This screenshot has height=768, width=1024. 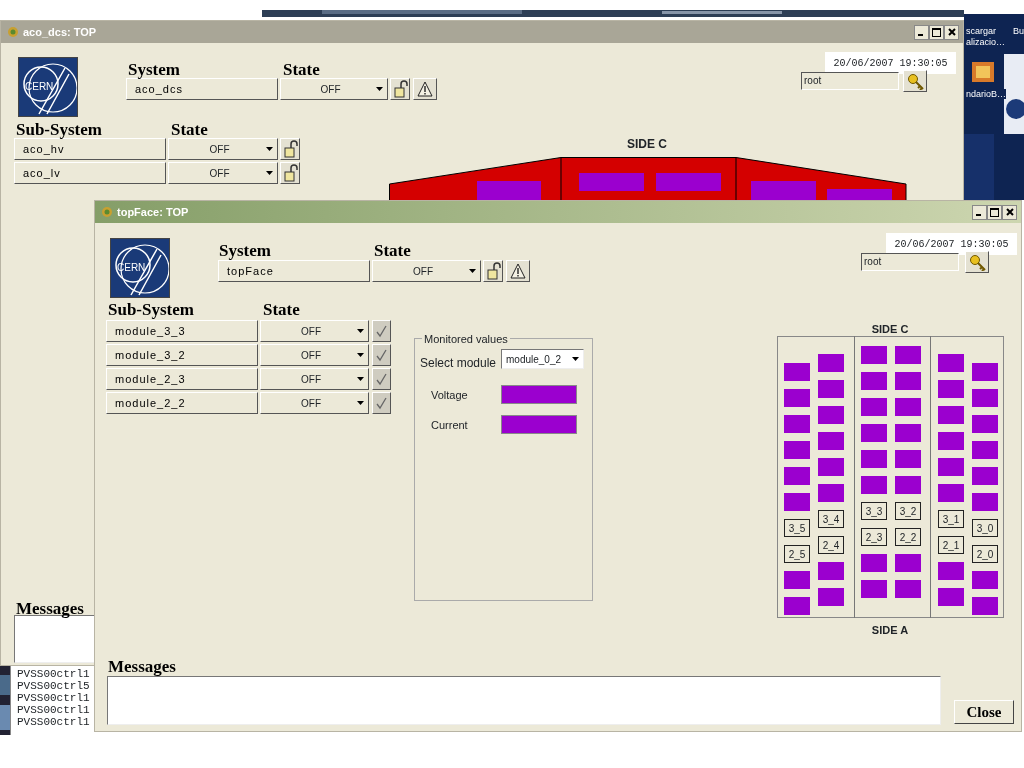 I want to click on messages-heading: Messages, so click(x=142, y=666).